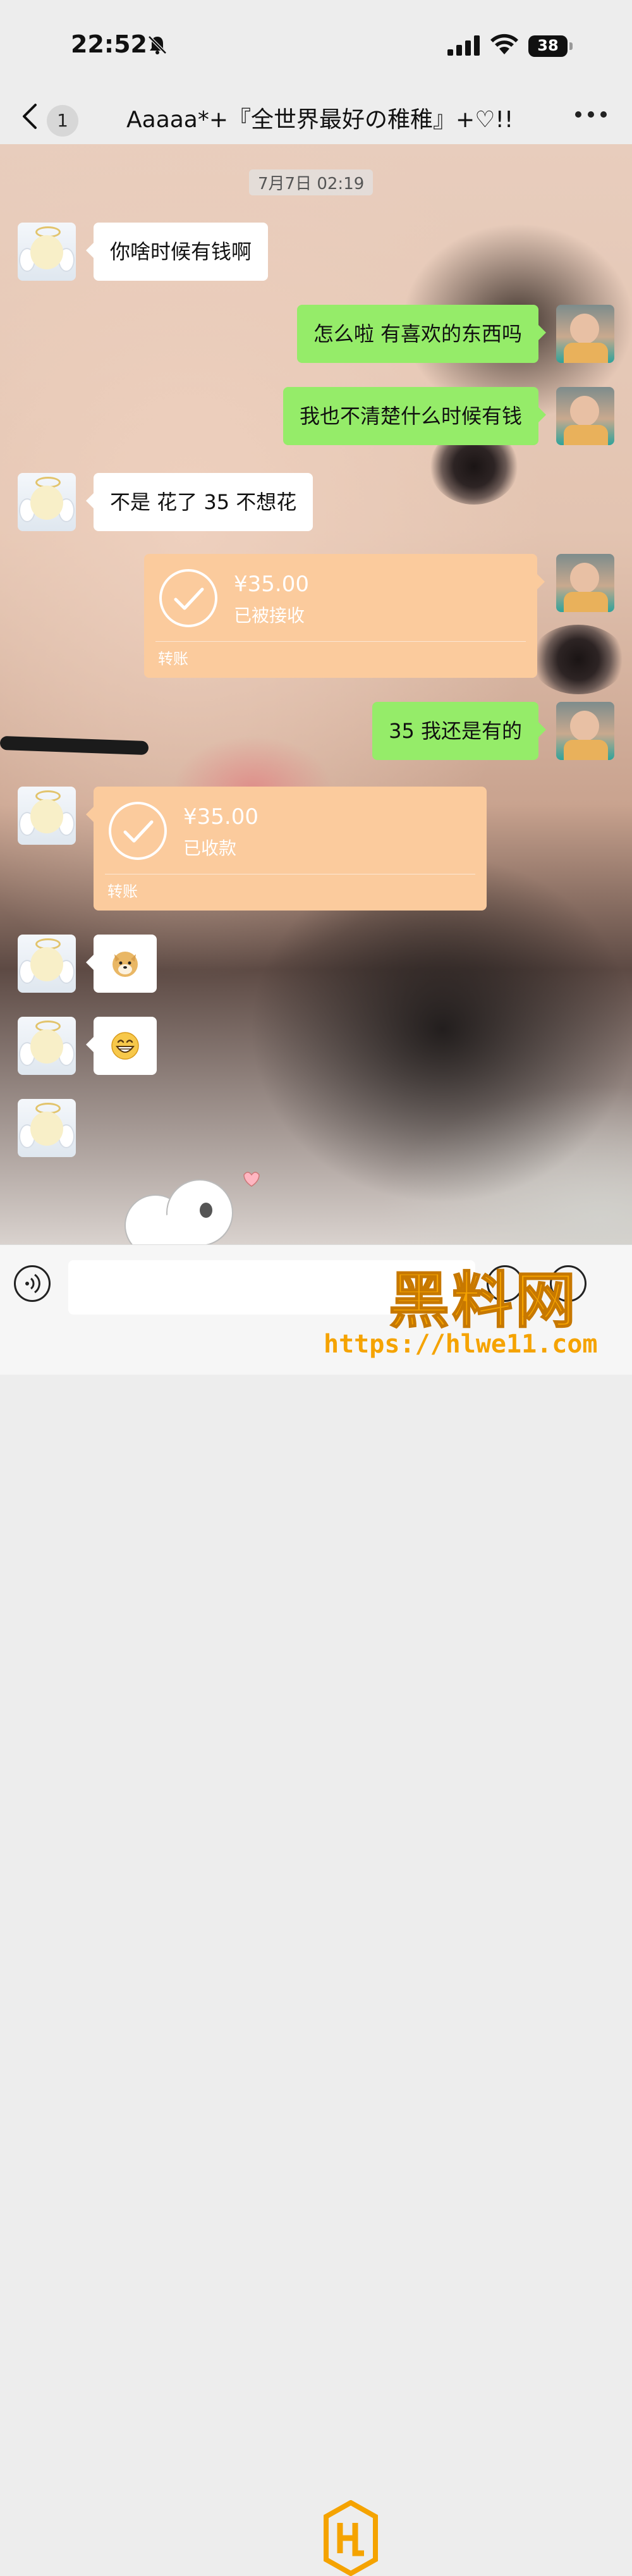 This screenshot has width=632, height=2576. Describe the element at coordinates (351, 2538) in the screenshot. I see `watermark-logo` at that location.